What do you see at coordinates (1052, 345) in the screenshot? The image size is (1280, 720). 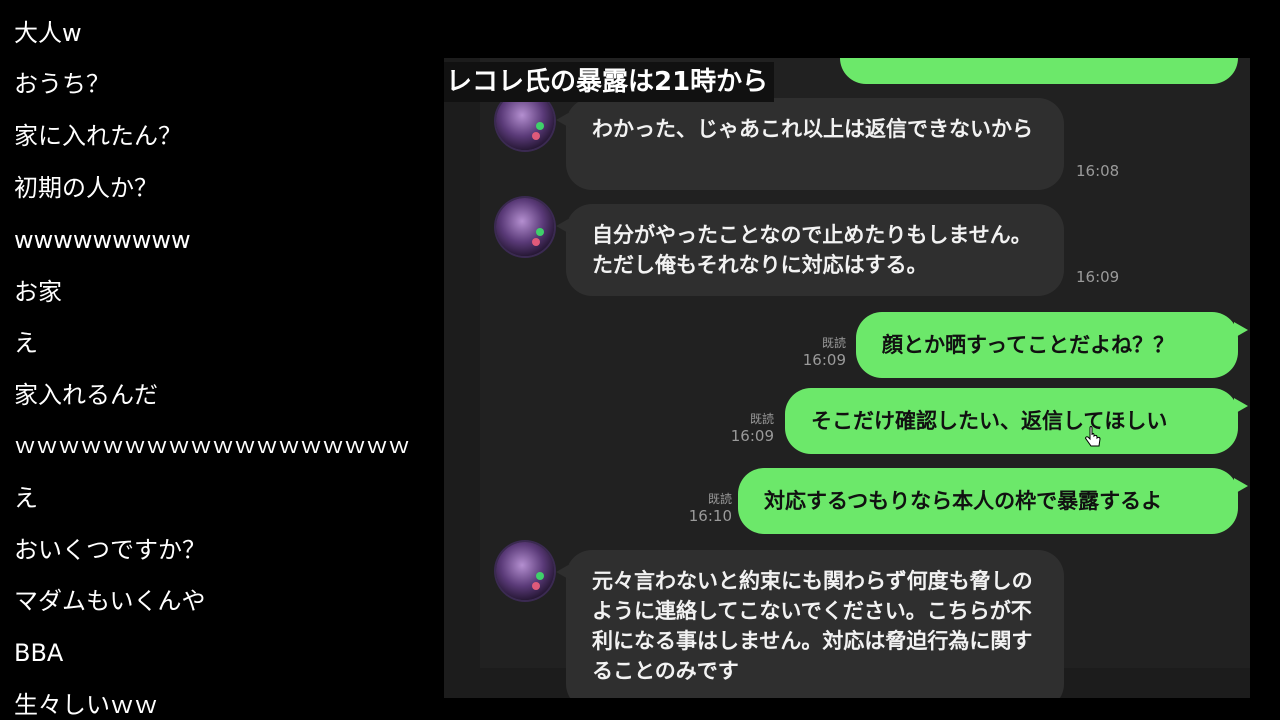 I see `outgoing-message: 顔とか晒すってことだよね？？` at bounding box center [1052, 345].